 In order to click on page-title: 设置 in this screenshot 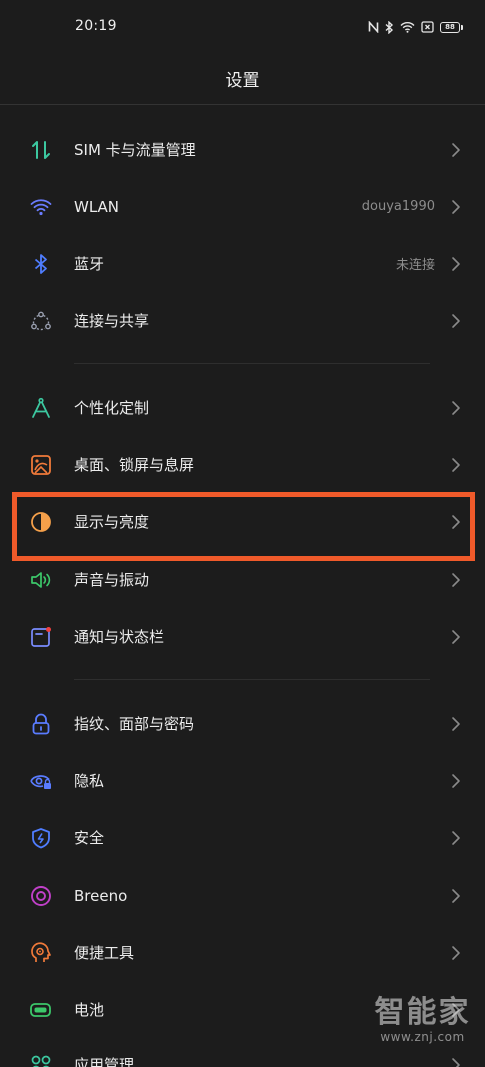, I will do `click(242, 81)`.